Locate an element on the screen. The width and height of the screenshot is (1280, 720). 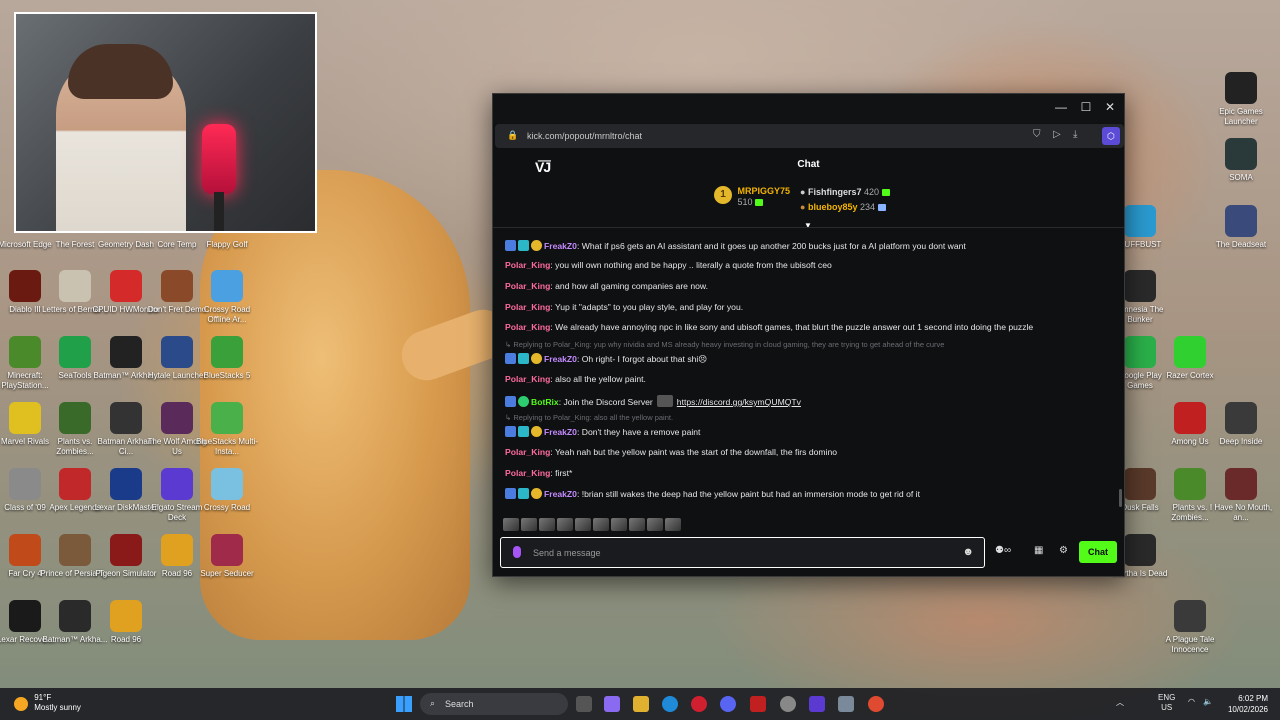
user-badge-icon is located at coordinates (523, 493).